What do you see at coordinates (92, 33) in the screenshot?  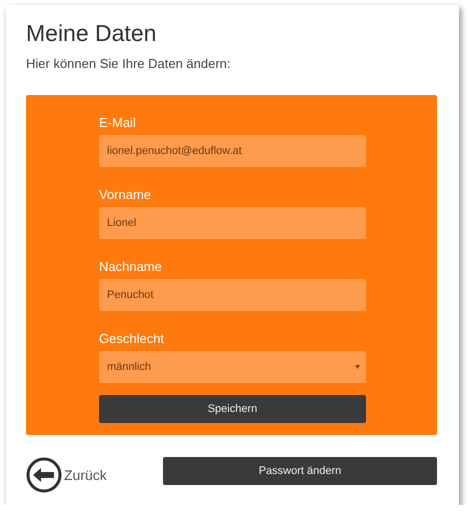 I see `page-title: Meine Daten` at bounding box center [92, 33].